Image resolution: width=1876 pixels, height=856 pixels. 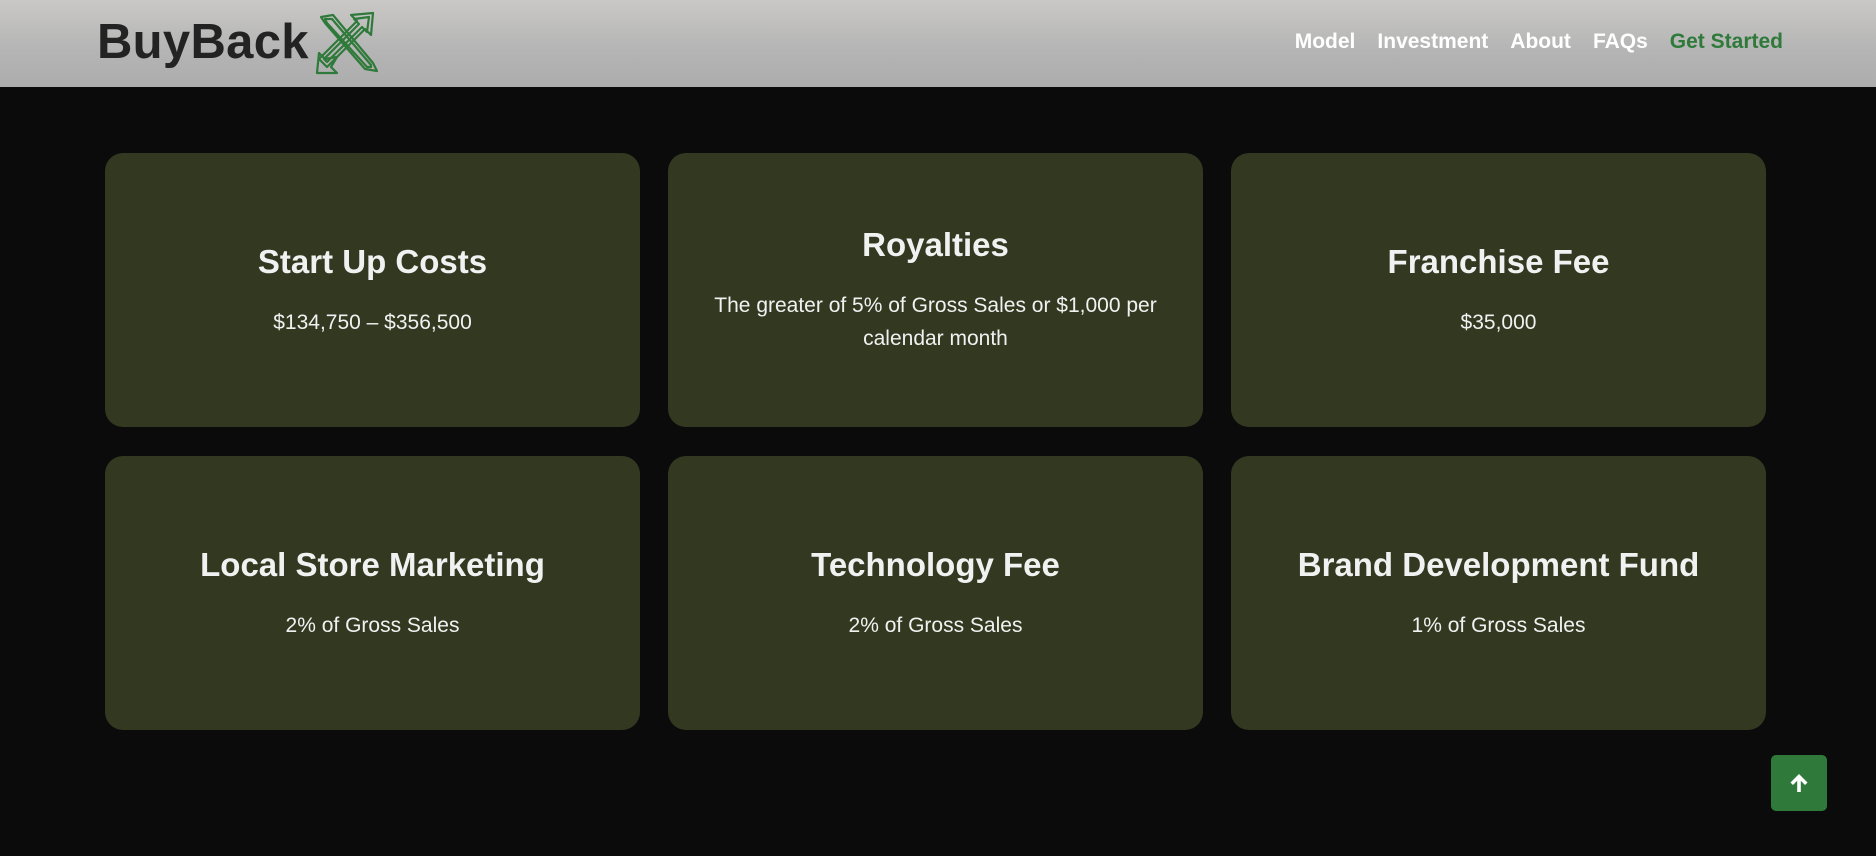 What do you see at coordinates (346, 43) in the screenshot?
I see `crossed-arrows-x-icon` at bounding box center [346, 43].